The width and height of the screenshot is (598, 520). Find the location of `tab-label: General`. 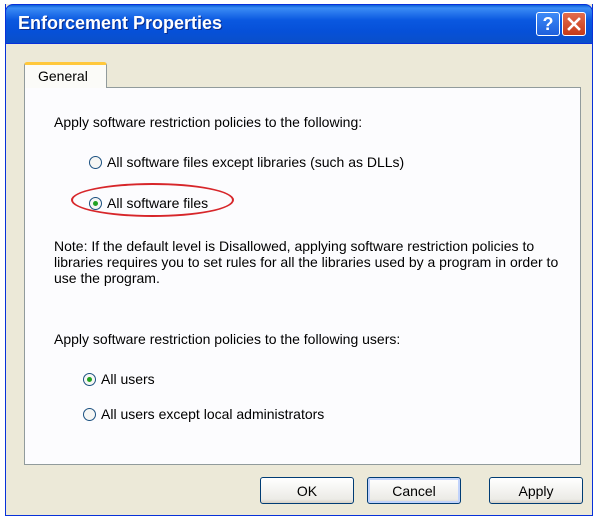

tab-label: General is located at coordinates (63, 76).